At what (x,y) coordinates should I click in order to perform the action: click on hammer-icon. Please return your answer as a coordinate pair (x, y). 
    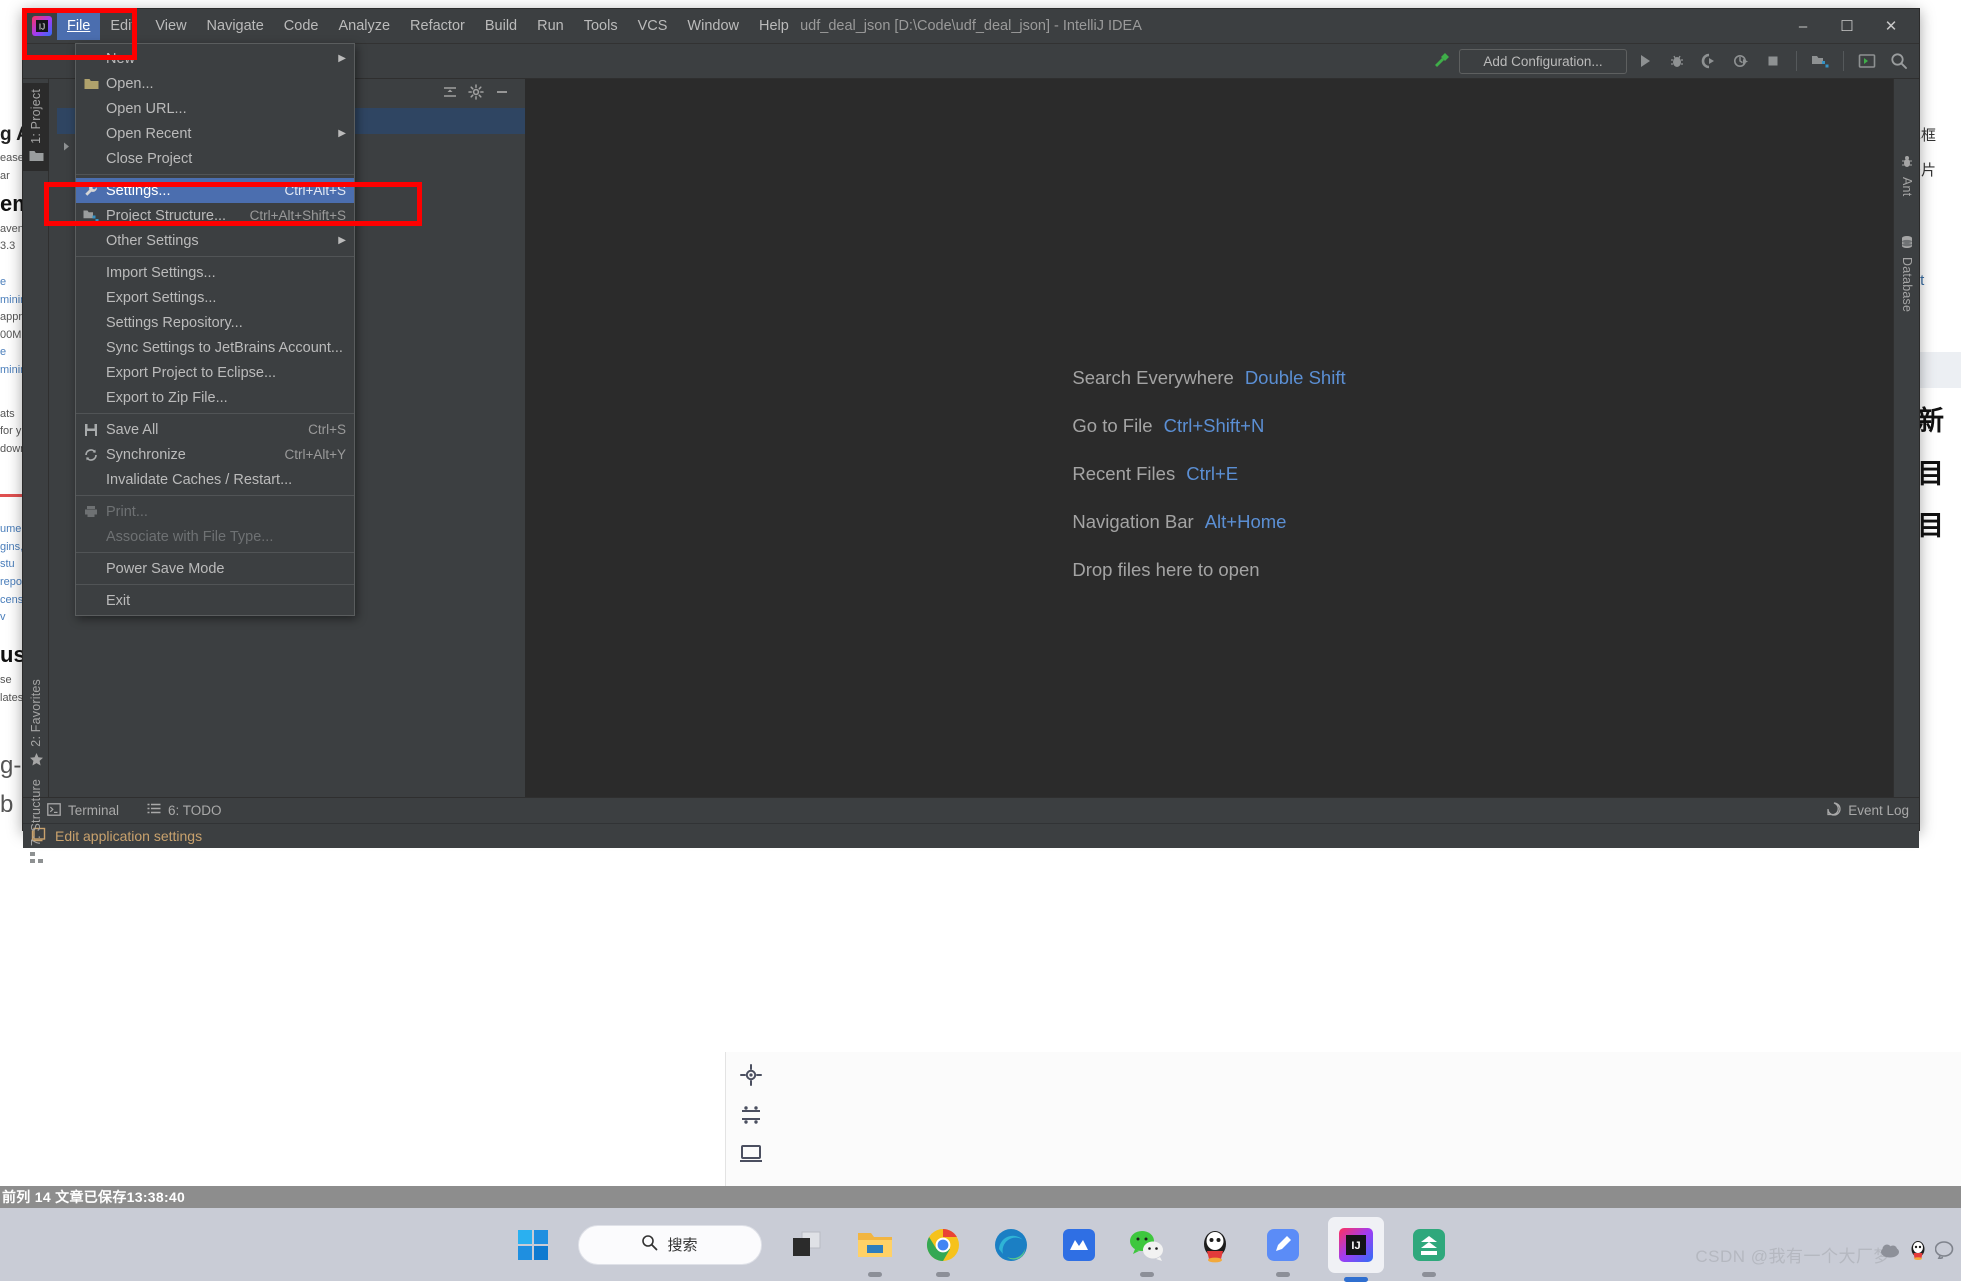
    Looking at the image, I should click on (1441, 61).